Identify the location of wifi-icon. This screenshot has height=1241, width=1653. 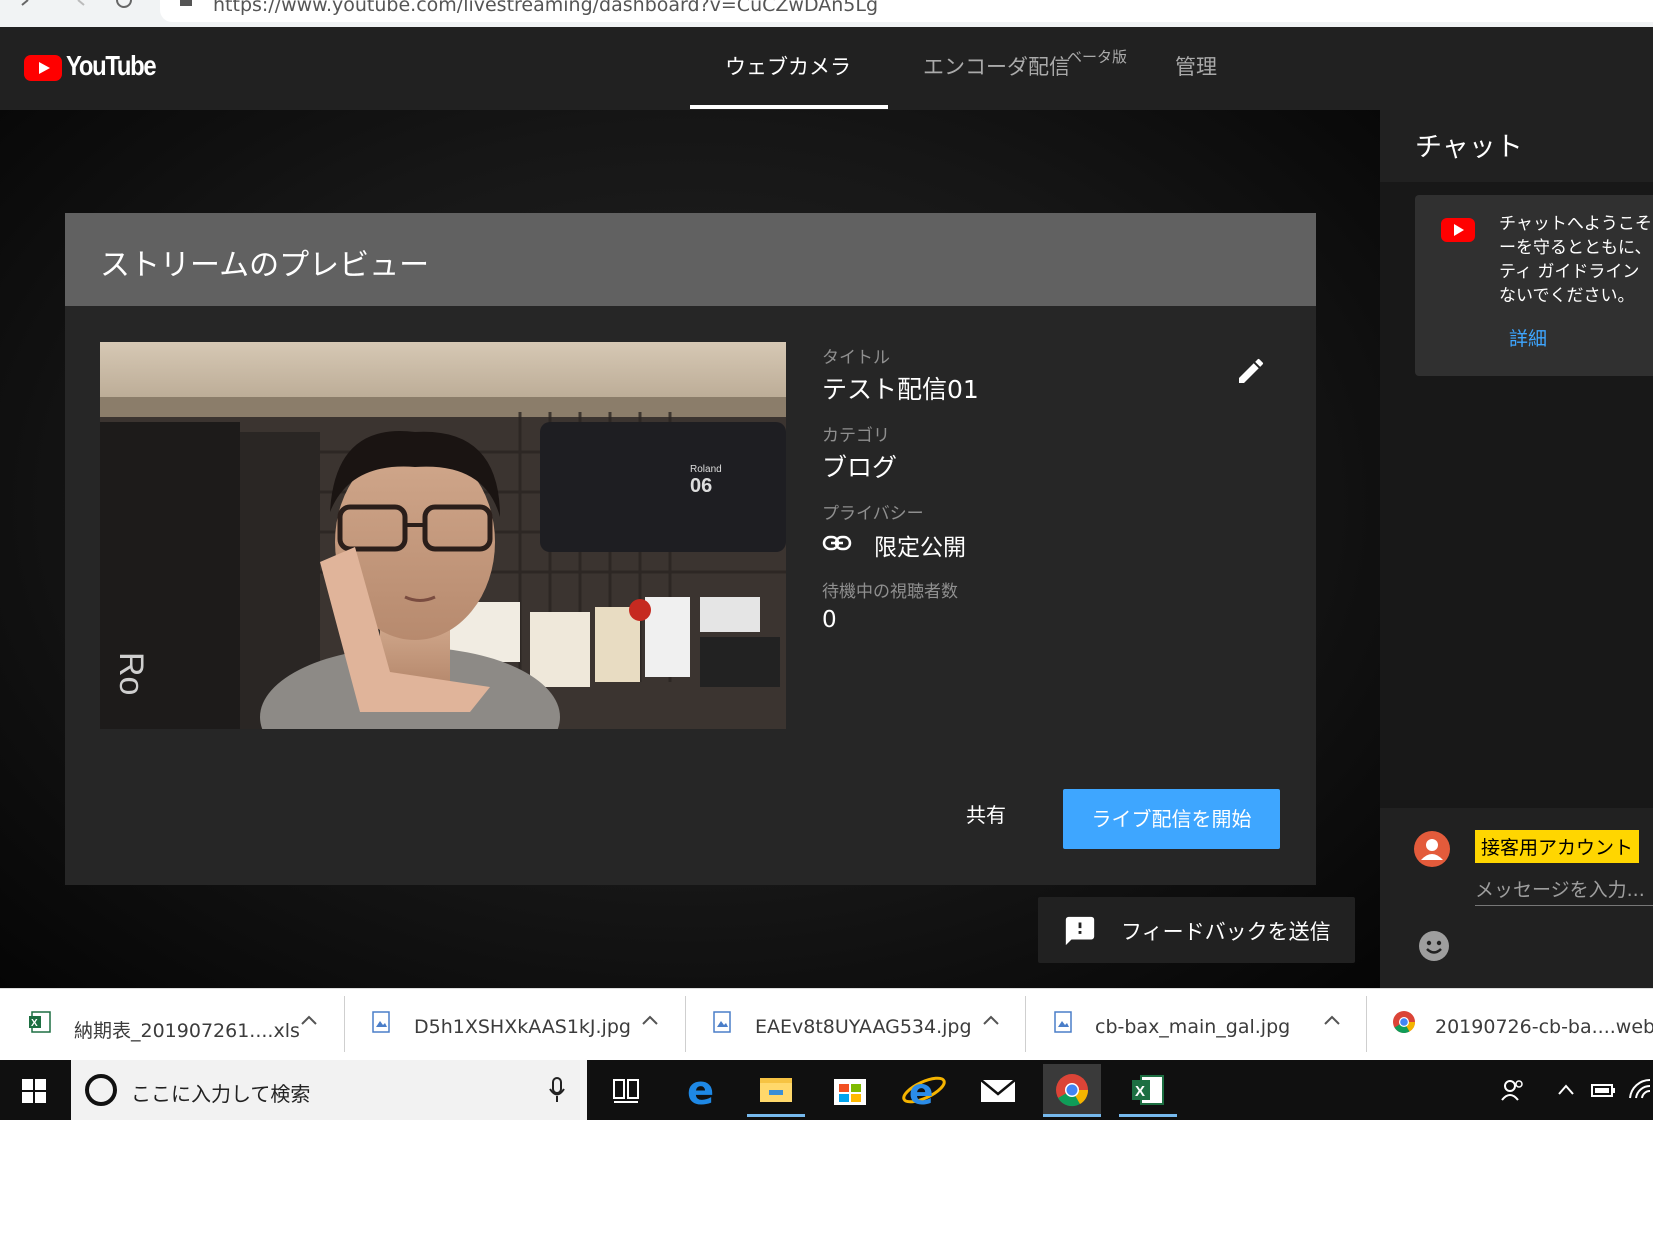
(1640, 1089).